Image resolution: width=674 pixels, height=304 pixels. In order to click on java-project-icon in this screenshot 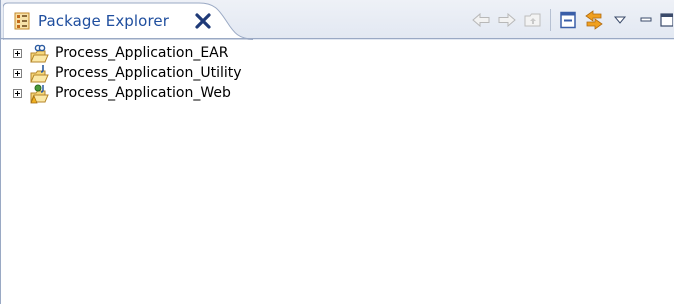, I will do `click(39, 74)`.